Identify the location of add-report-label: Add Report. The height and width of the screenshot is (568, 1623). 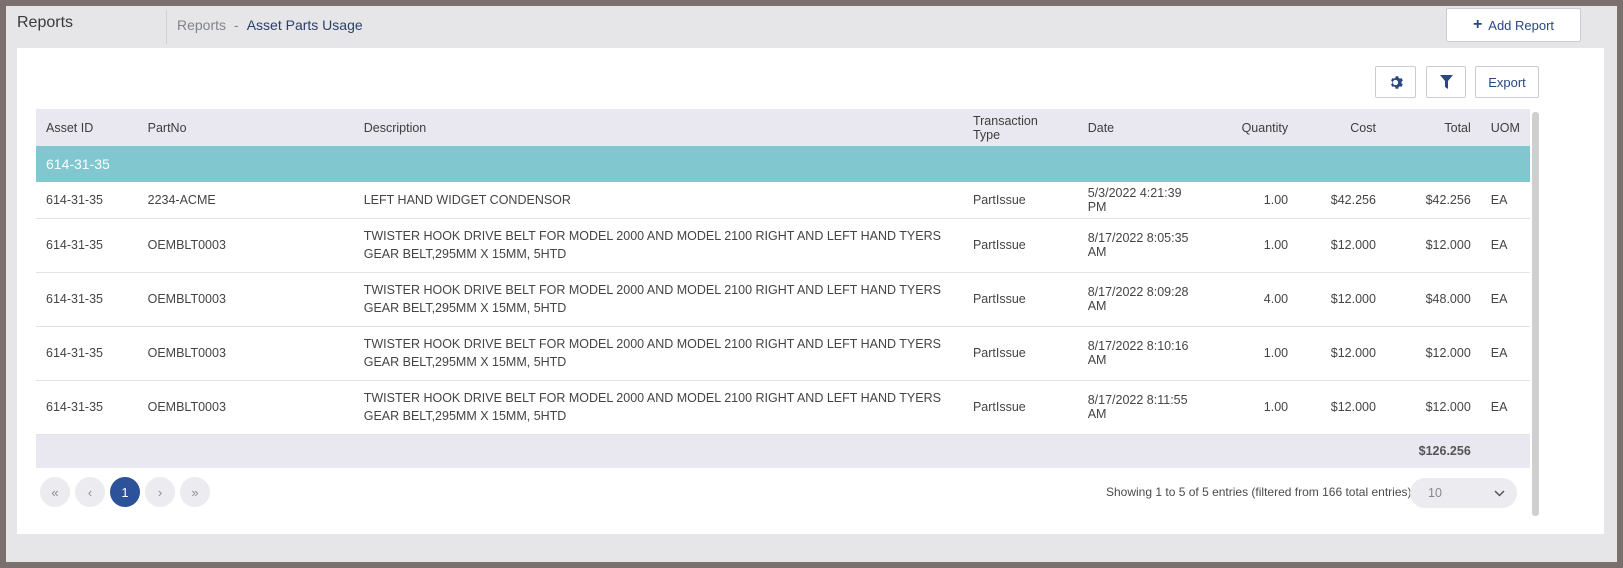
(1521, 25).